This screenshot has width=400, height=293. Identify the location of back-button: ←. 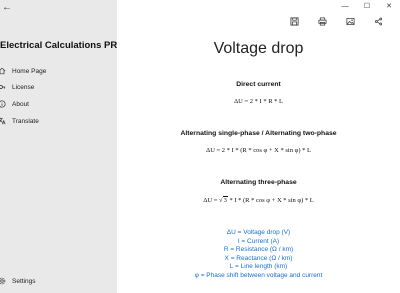
(7, 7).